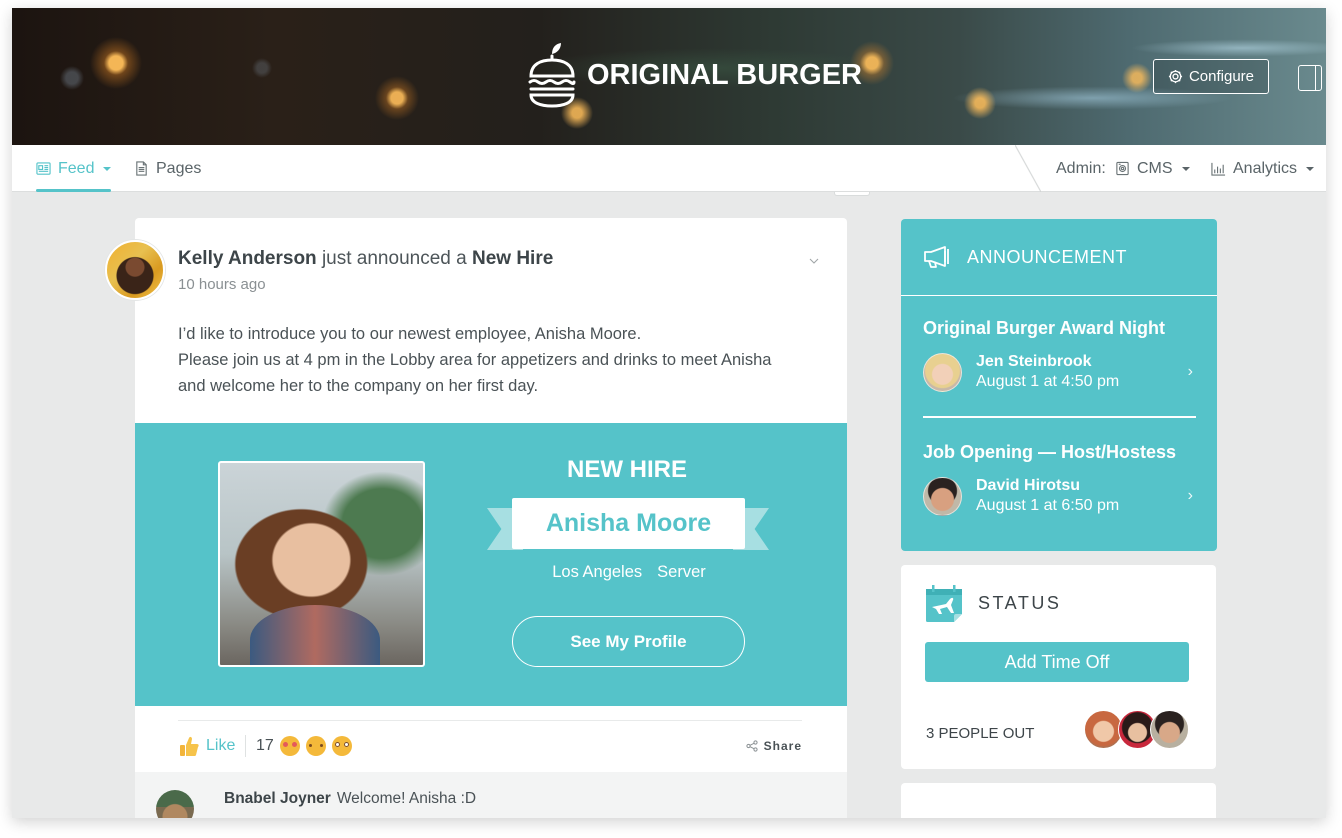 The width and height of the screenshot is (1342, 838). What do you see at coordinates (189, 746) in the screenshot?
I see `thumbs-up-icon` at bounding box center [189, 746].